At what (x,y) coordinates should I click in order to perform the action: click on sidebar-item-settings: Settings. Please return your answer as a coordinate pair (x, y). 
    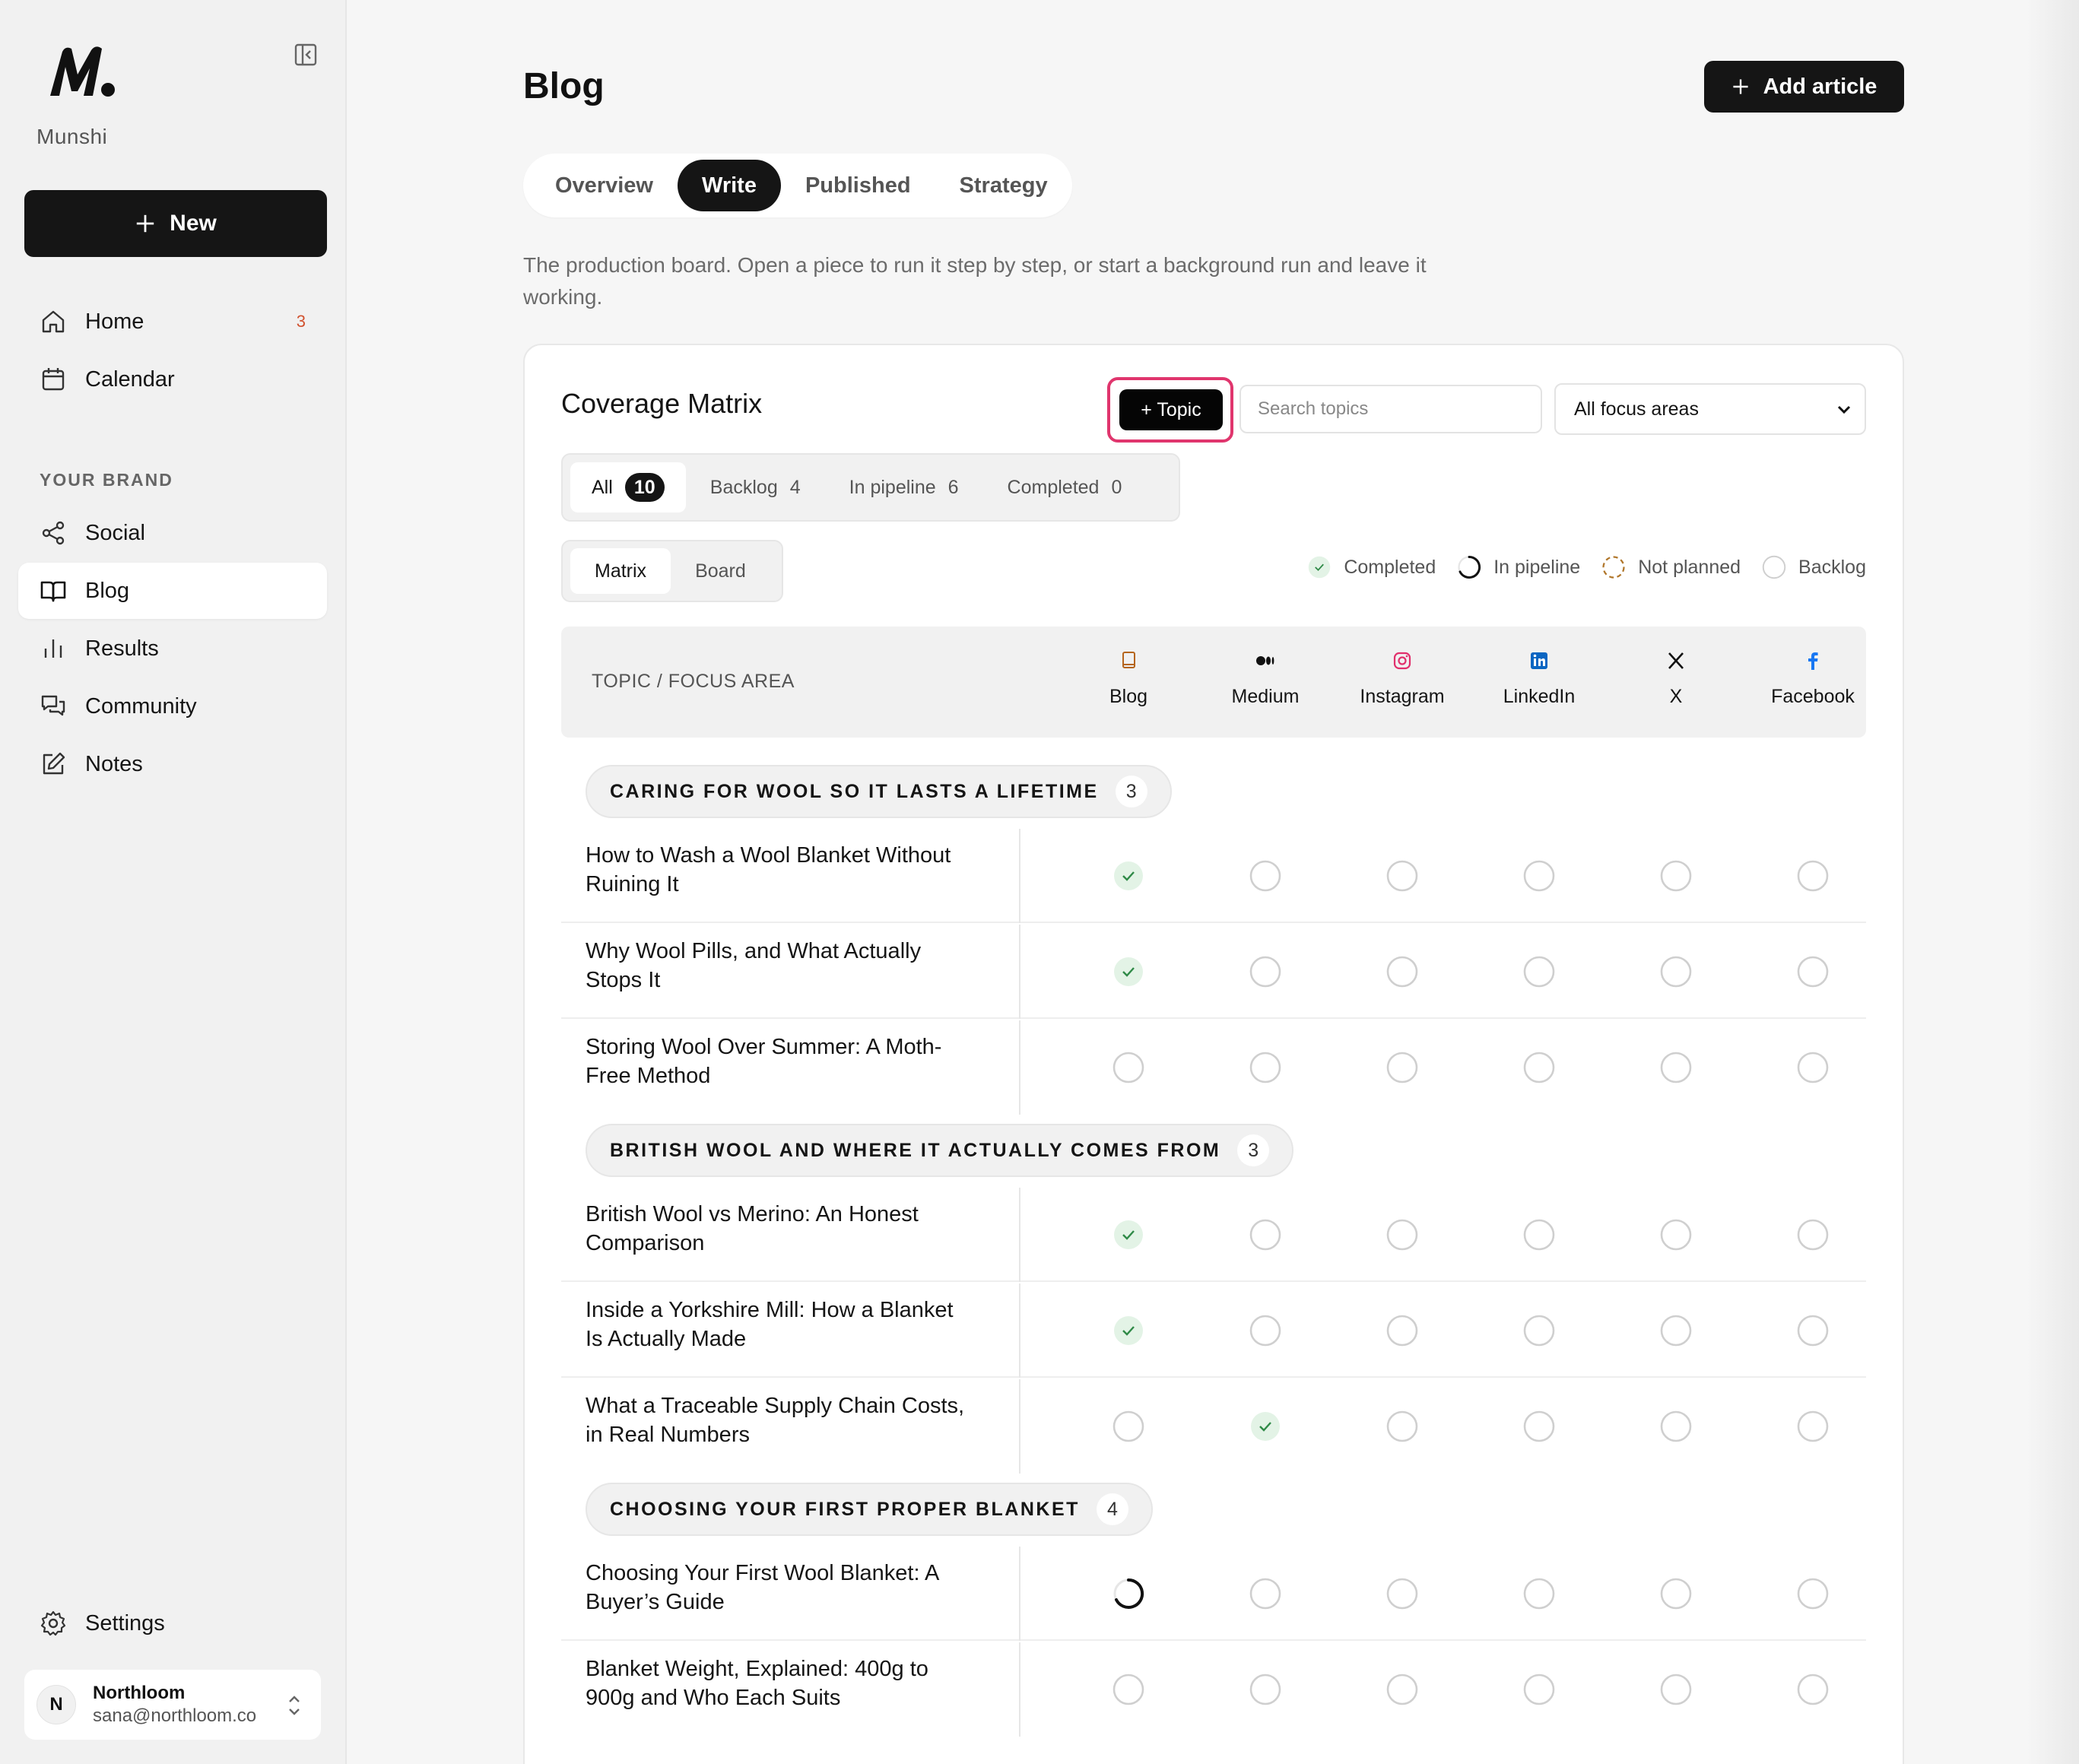
    Looking at the image, I should click on (172, 1623).